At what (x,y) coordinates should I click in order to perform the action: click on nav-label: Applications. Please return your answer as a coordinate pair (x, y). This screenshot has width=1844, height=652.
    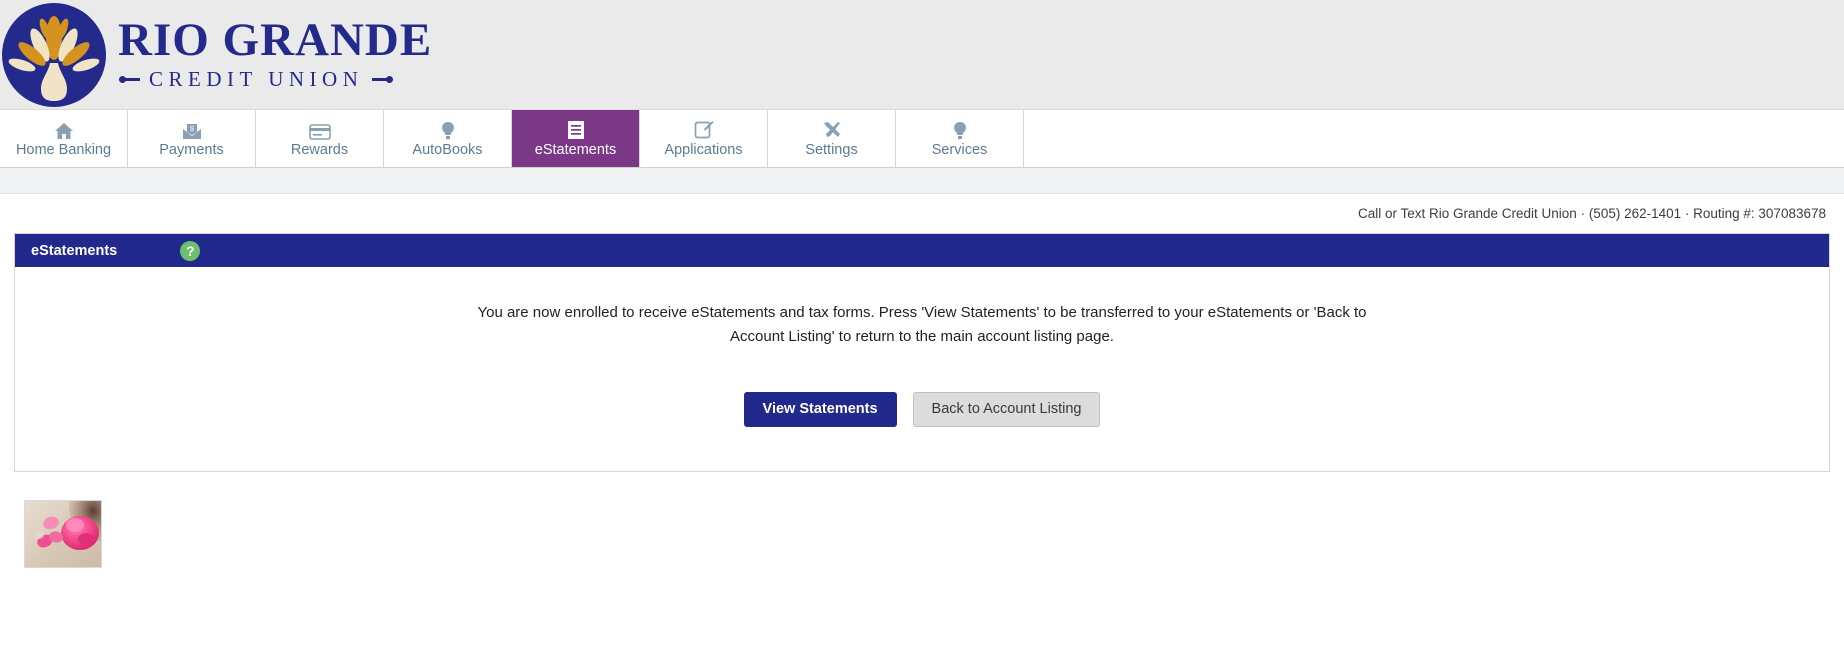
    Looking at the image, I should click on (703, 149).